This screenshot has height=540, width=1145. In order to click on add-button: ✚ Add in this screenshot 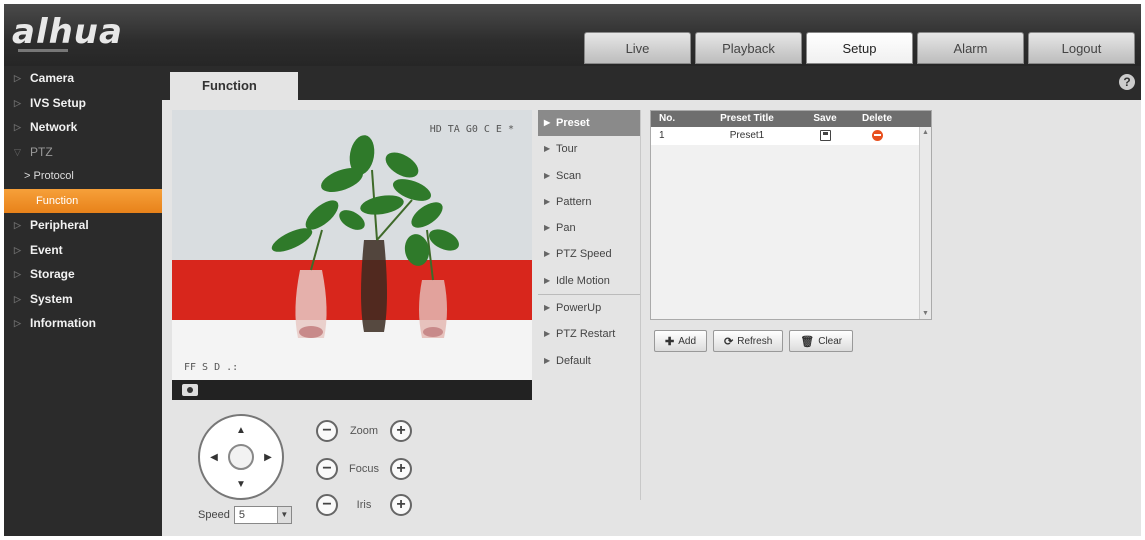, I will do `click(681, 341)`.